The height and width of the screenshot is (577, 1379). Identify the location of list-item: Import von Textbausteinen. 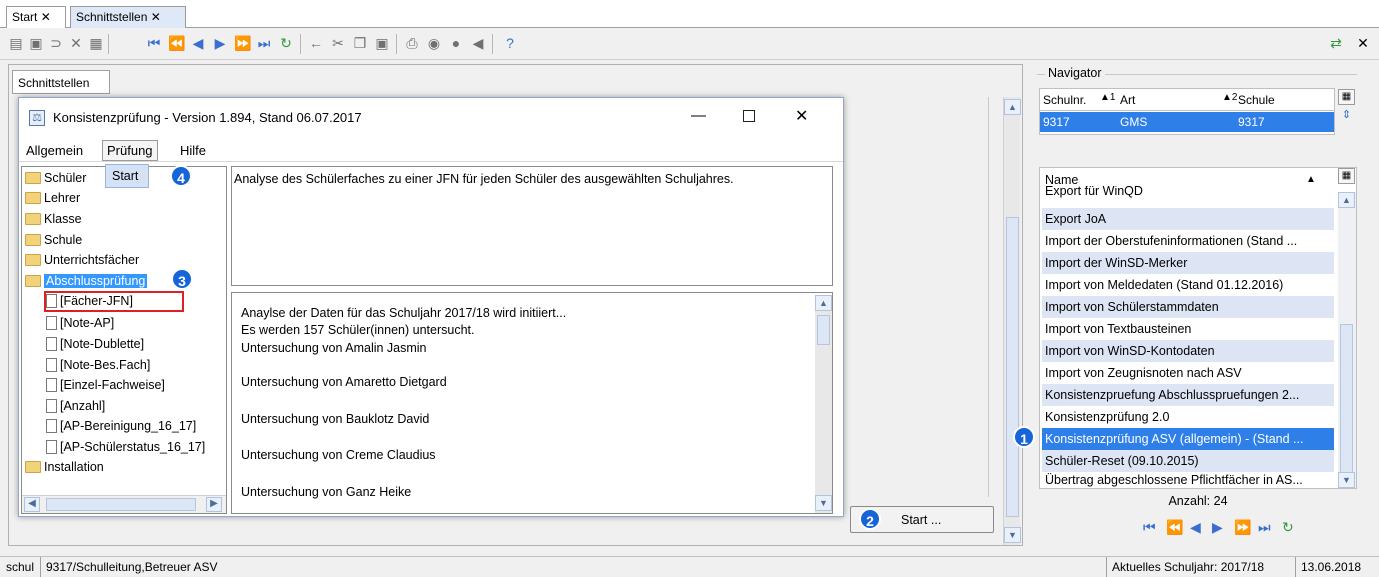
(1188, 329).